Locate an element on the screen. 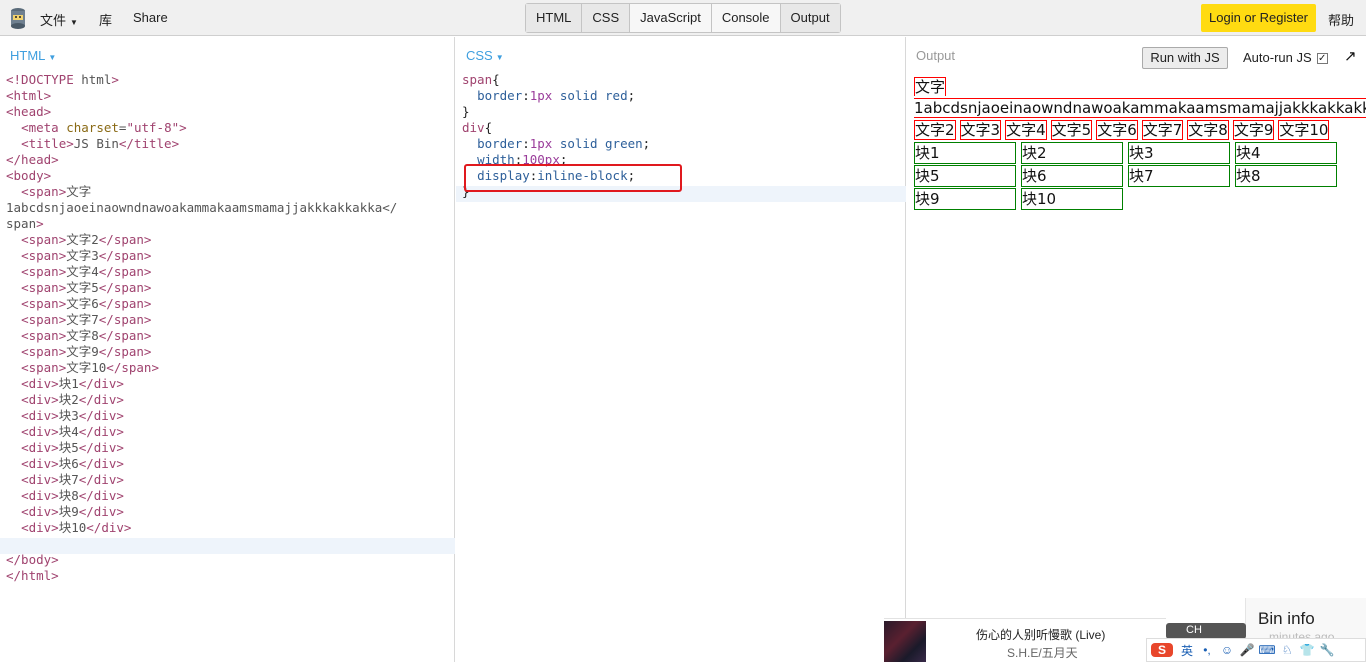 This screenshot has width=1366, height=662. menu-file: 文件 ▼ is located at coordinates (59, 19).